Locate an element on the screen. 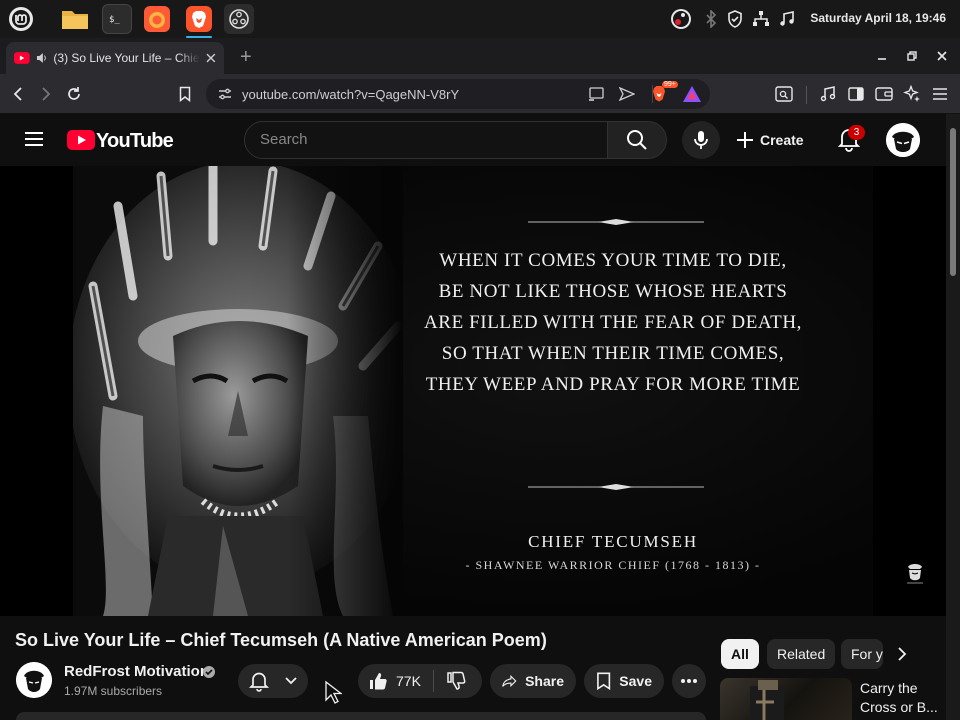 The height and width of the screenshot is (720, 960). recommended-video-thumbnail is located at coordinates (786, 699).